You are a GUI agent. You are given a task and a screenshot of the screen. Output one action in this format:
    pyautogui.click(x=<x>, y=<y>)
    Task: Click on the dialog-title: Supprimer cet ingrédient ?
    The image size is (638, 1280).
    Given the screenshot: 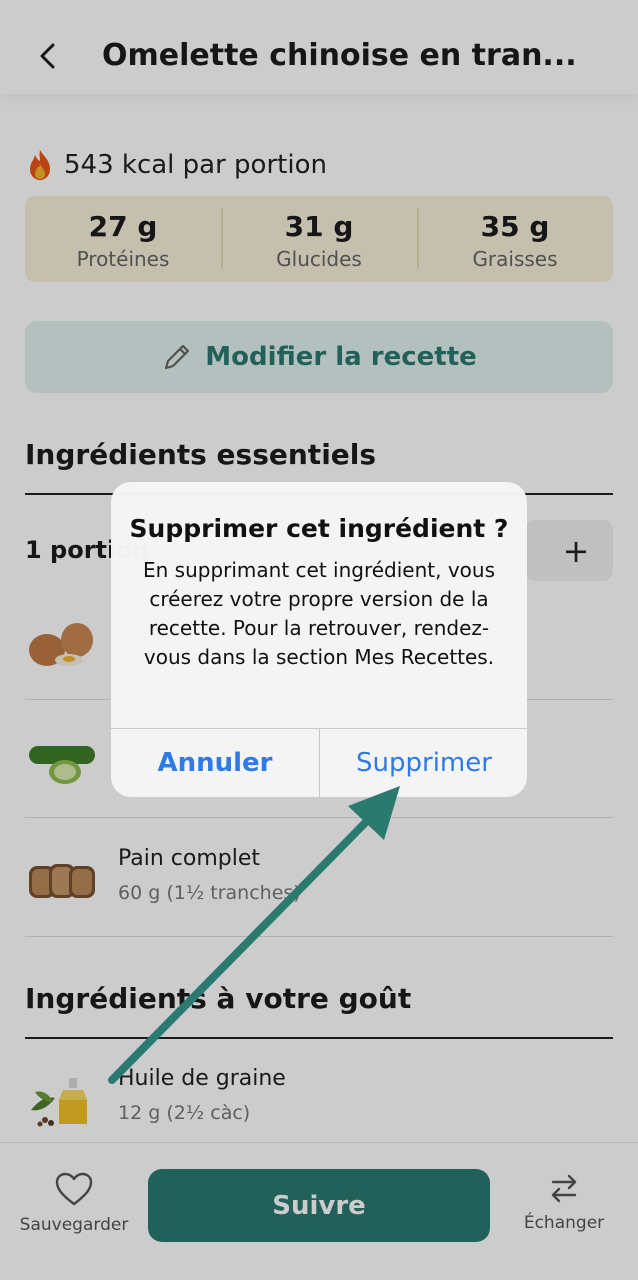 What is the action you would take?
    pyautogui.click(x=319, y=528)
    